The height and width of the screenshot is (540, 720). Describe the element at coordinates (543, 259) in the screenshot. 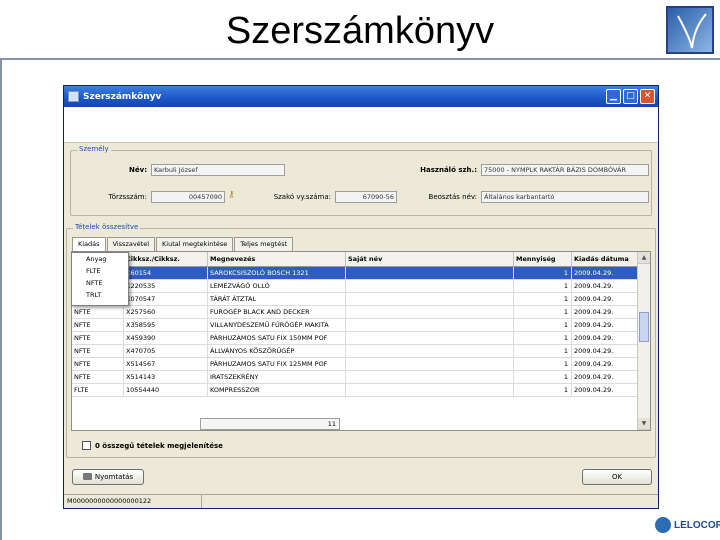

I see `column-header: Mennyiség` at that location.